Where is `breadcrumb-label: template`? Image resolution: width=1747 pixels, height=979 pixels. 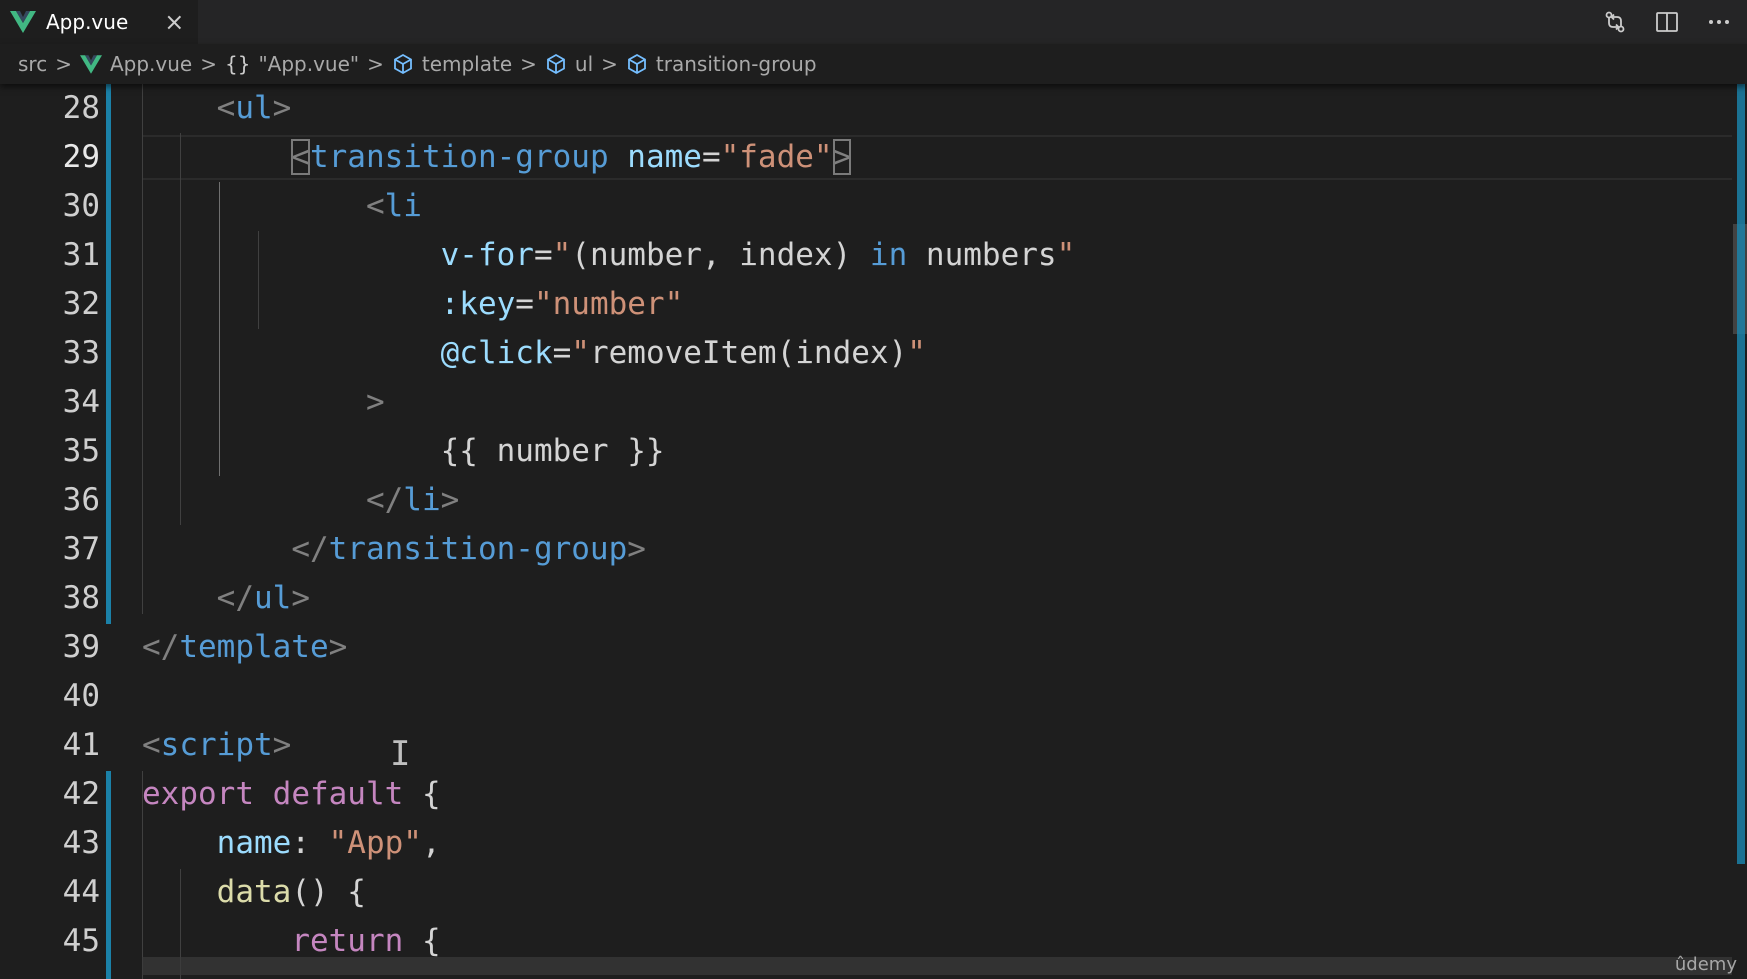 breadcrumb-label: template is located at coordinates (467, 64).